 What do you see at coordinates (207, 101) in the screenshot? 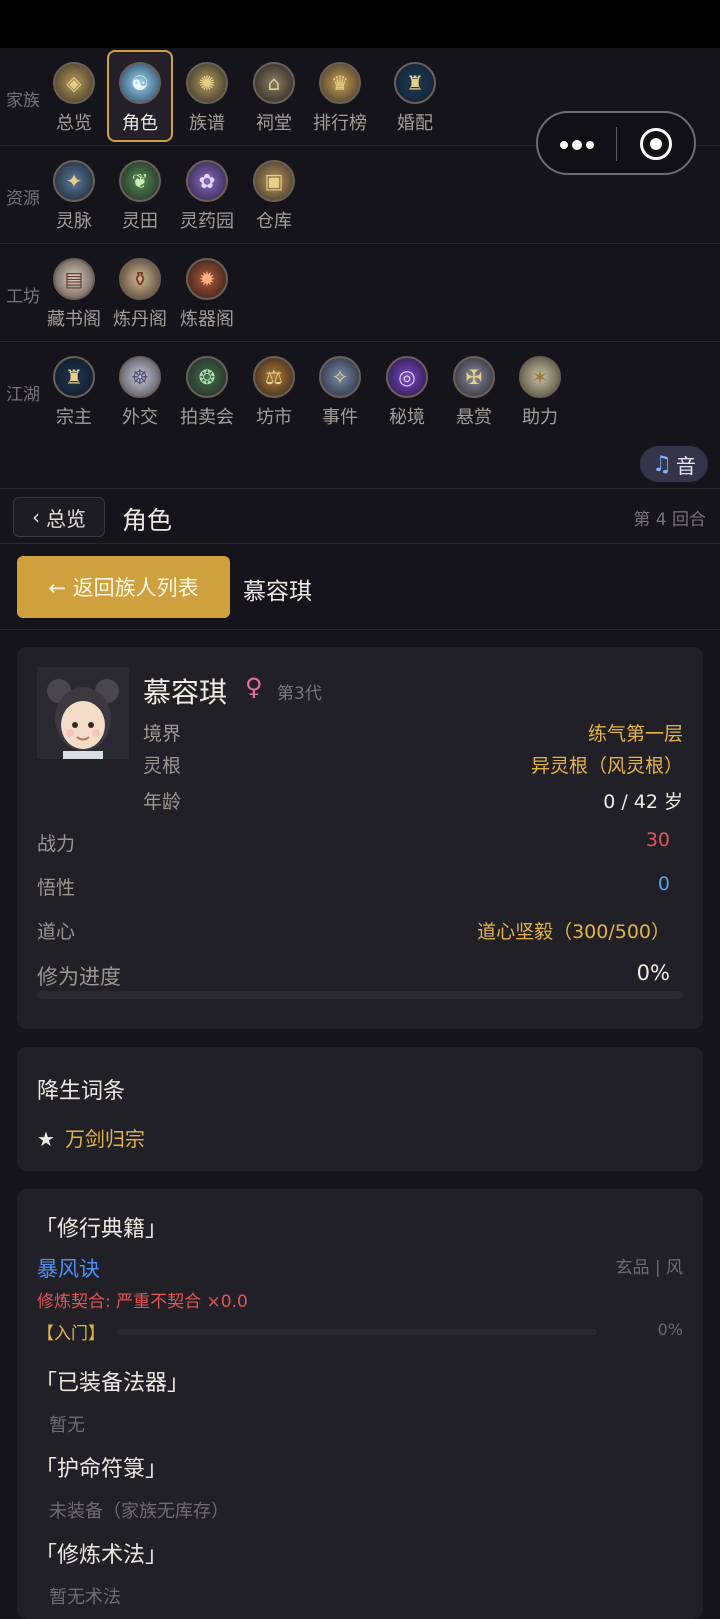
I see `menu-item-family-tree: ✺ 族谱` at bounding box center [207, 101].